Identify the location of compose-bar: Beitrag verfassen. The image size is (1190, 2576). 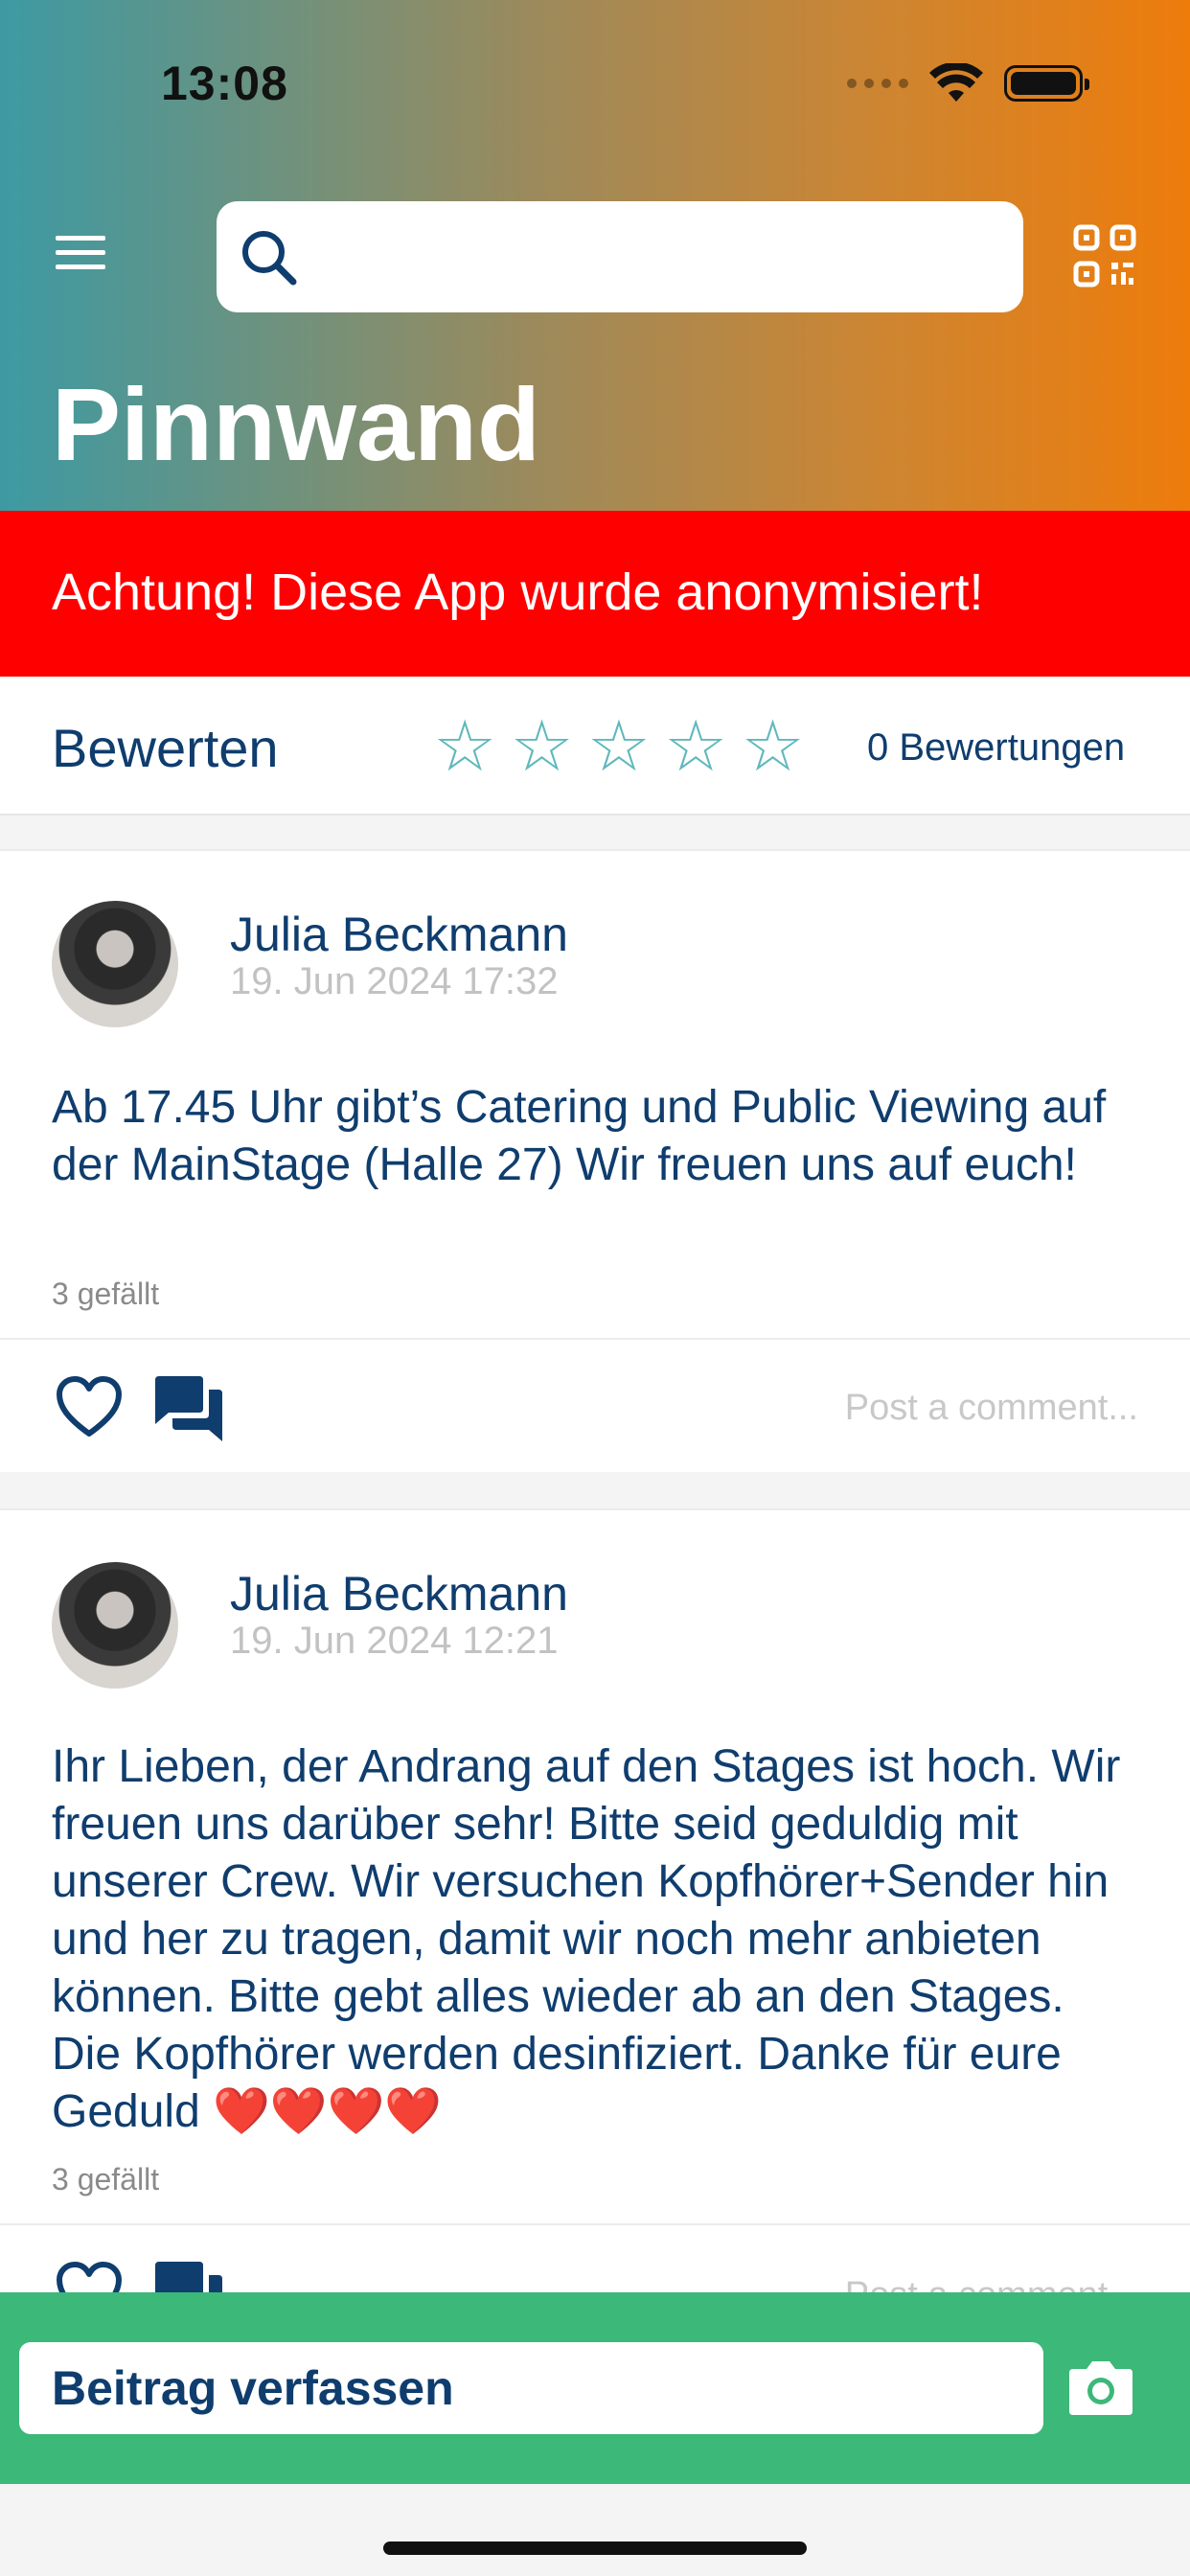
(595, 2388).